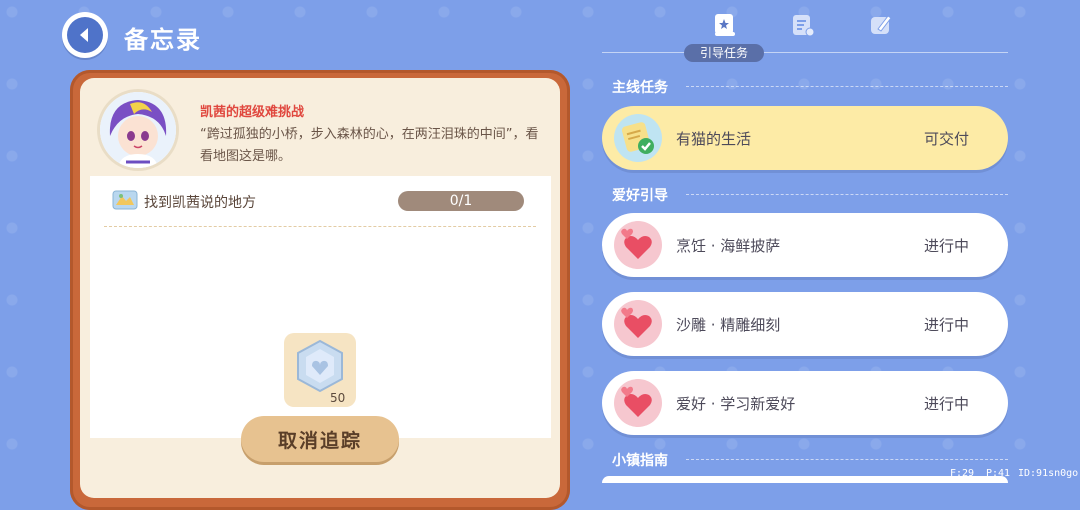 The width and height of the screenshot is (1080, 510). What do you see at coordinates (1048, 473) in the screenshot?
I see `debug-id: ID:91sn0go` at bounding box center [1048, 473].